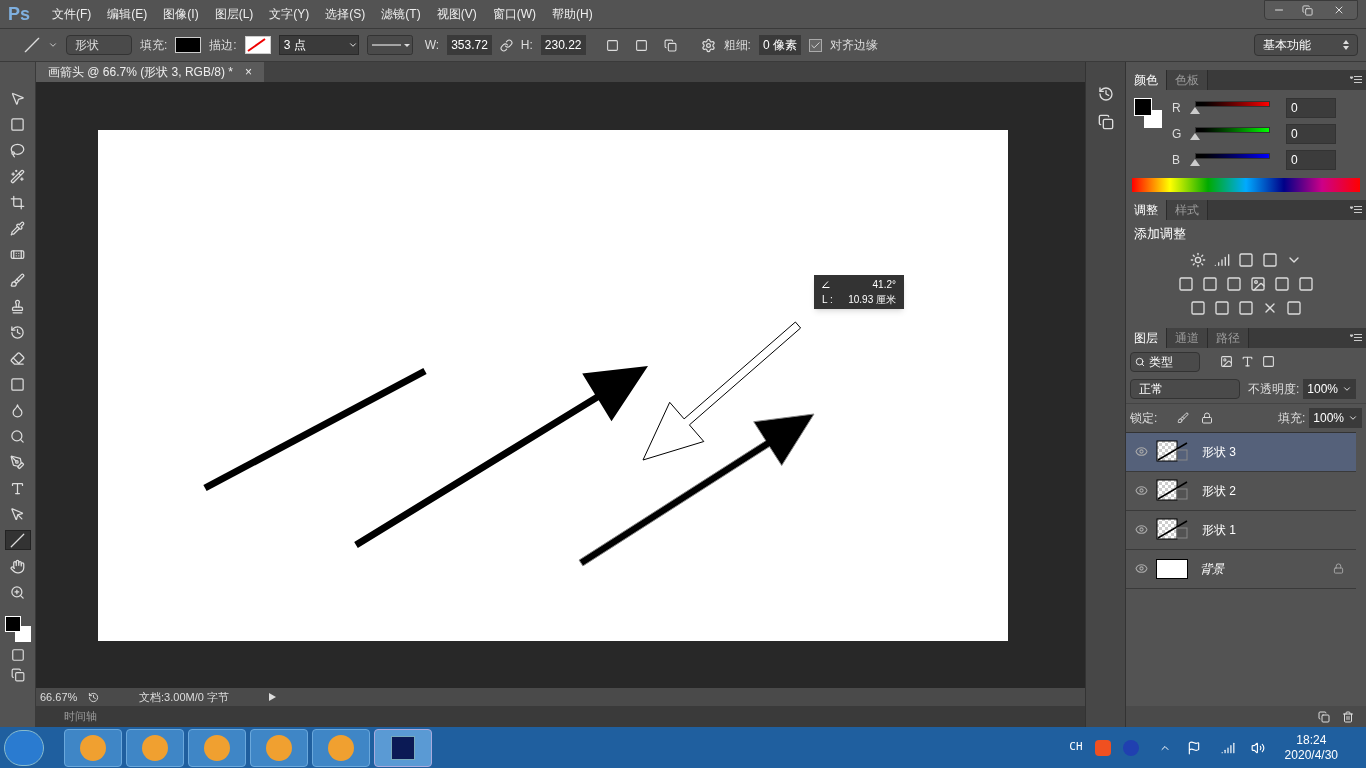  I want to click on length-value: 10.93 厘米, so click(872, 300).